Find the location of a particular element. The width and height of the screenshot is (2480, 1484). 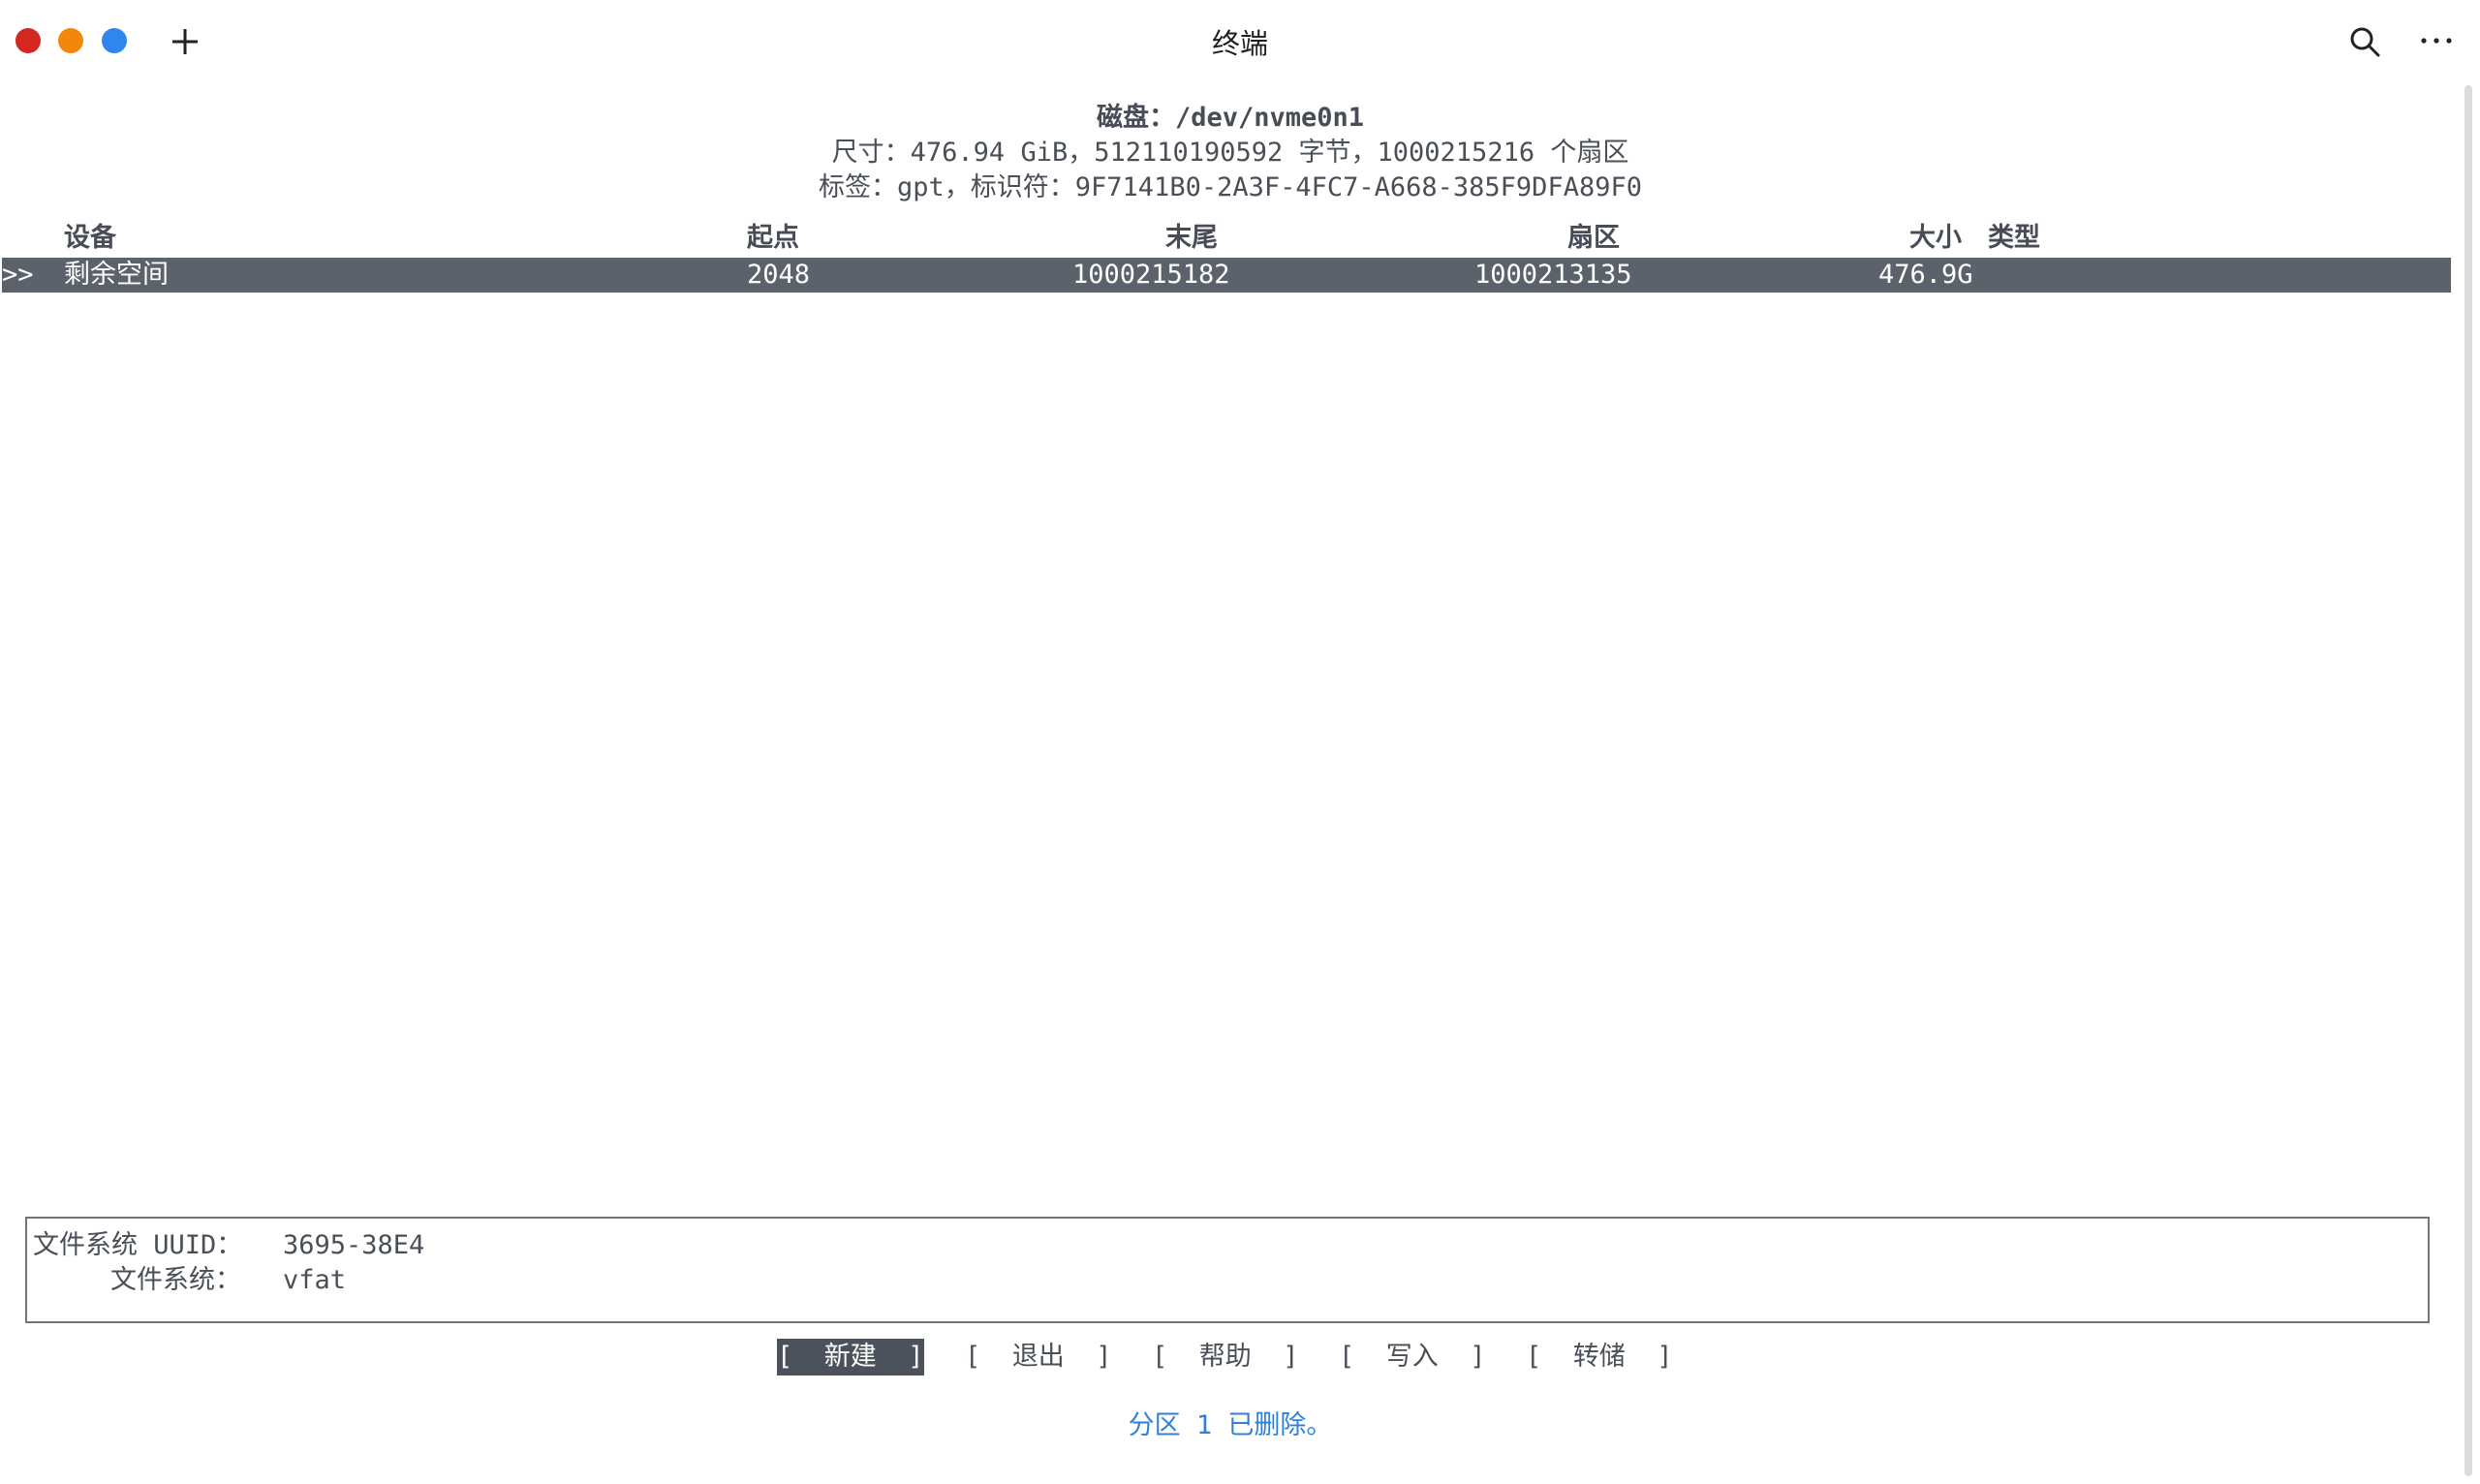

title-bar: 终端 is located at coordinates (1240, 40).